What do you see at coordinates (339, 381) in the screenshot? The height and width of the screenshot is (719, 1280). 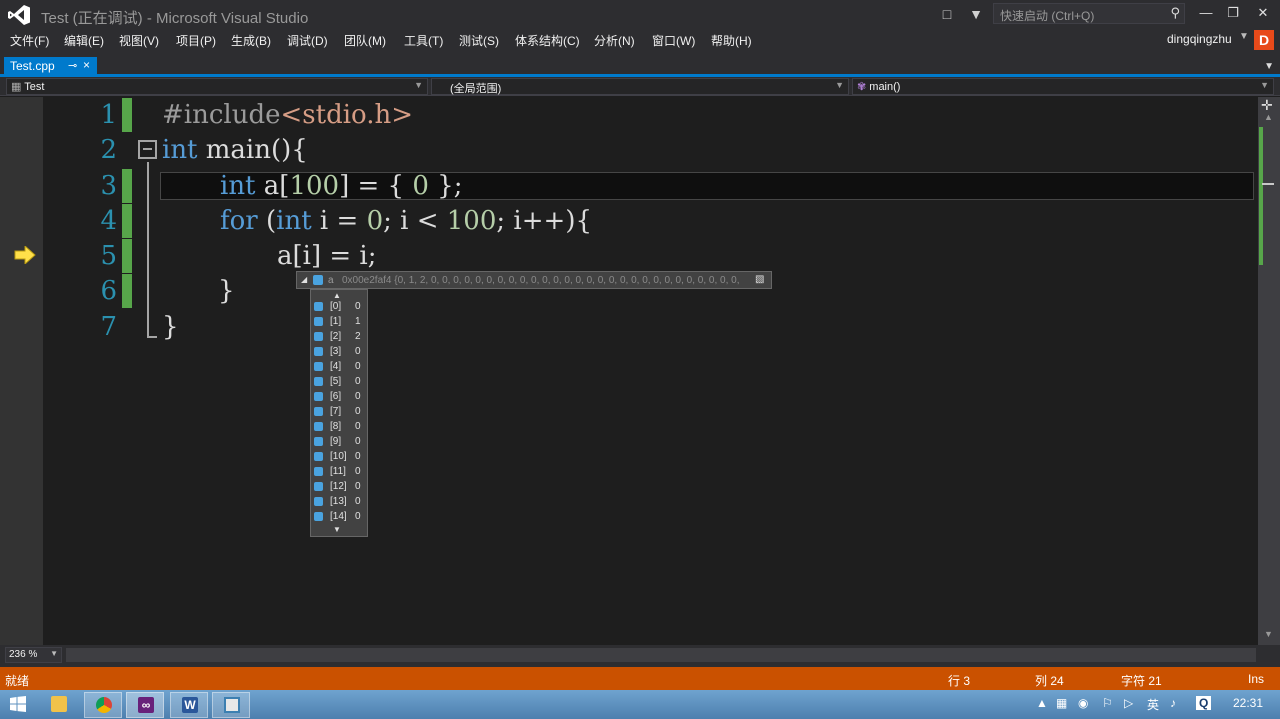 I see `datatip-array-item: [5] 0` at bounding box center [339, 381].